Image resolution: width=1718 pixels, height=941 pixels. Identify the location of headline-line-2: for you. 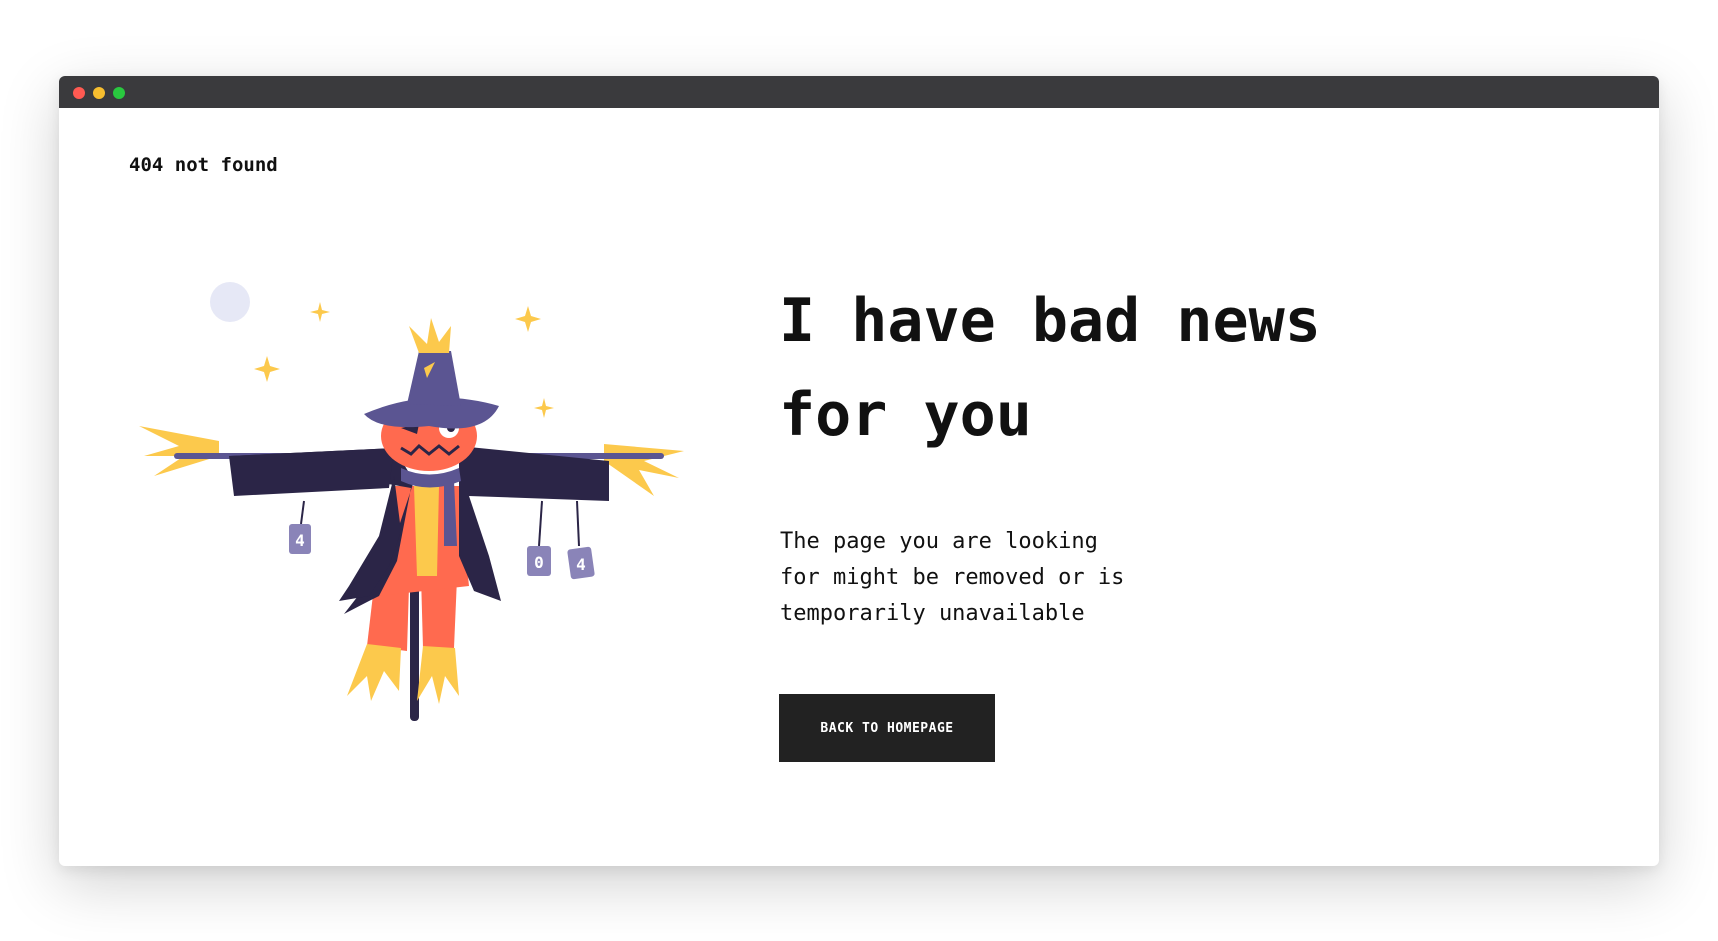
(905, 415).